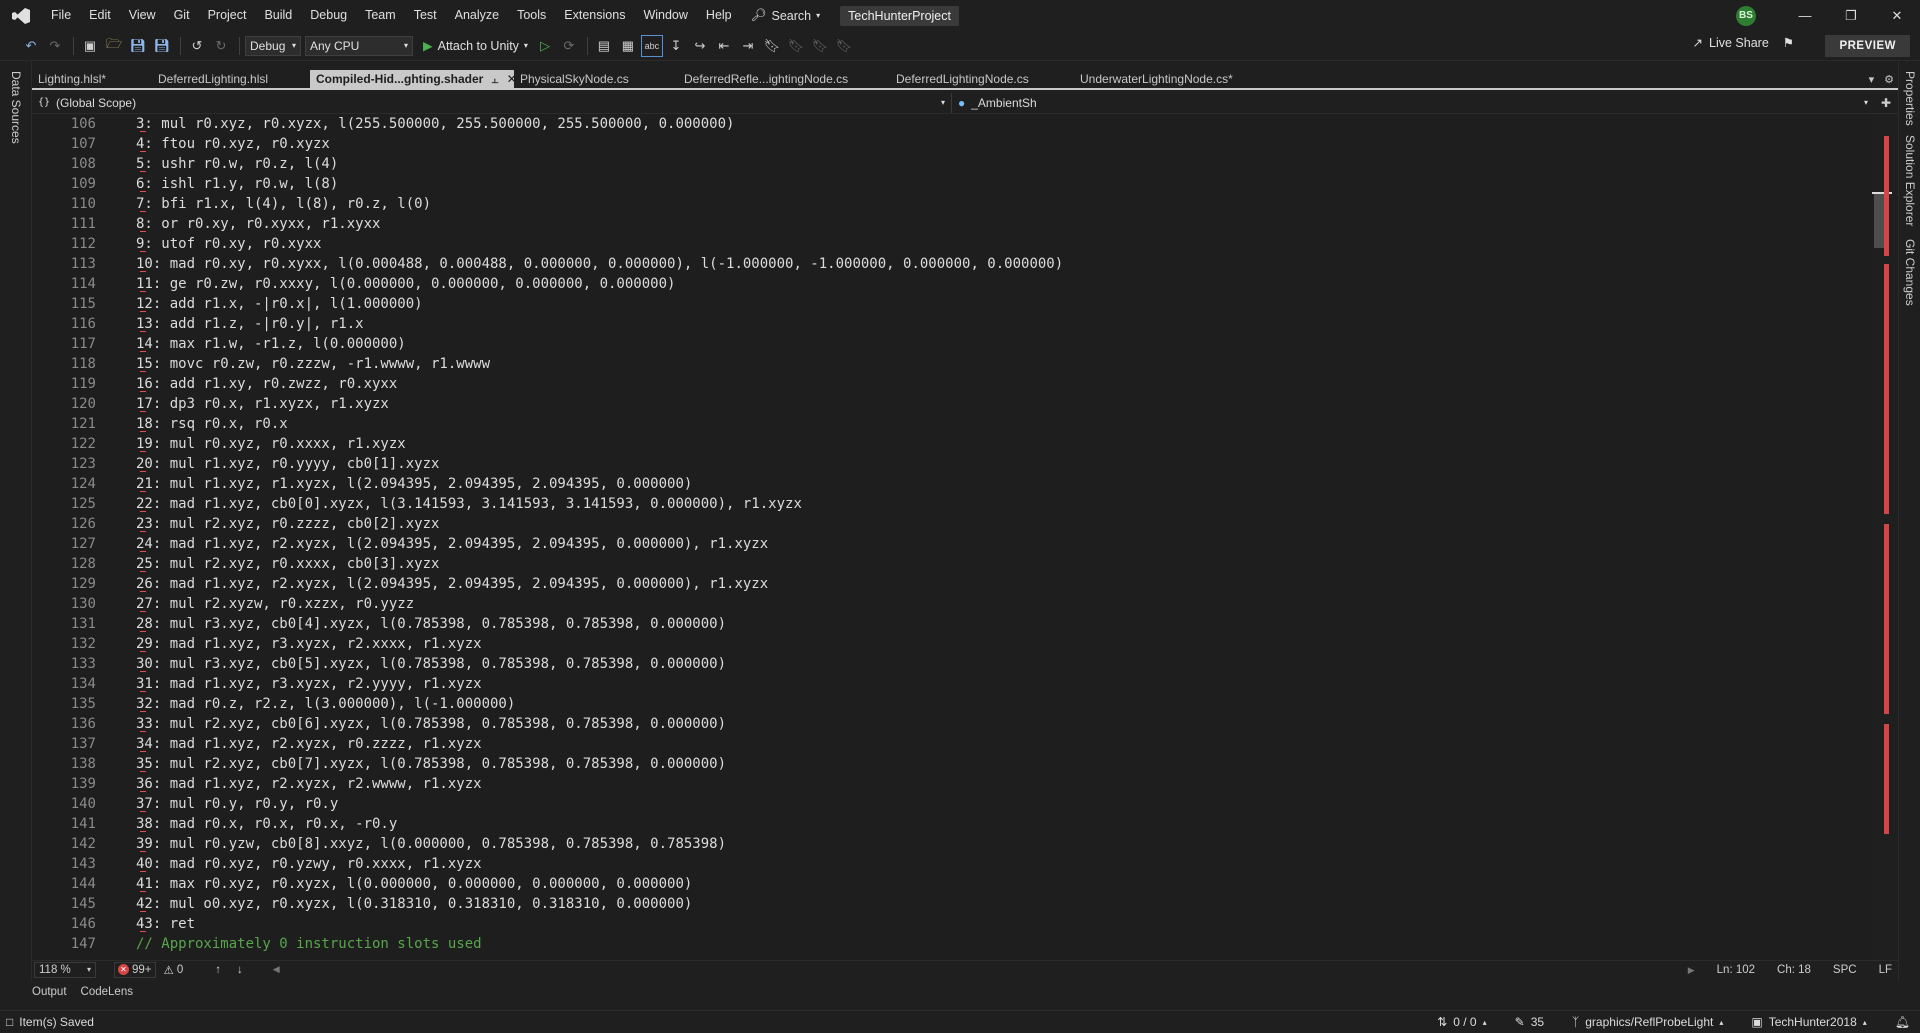  I want to click on pending-changes-status: ✎ 35, so click(1529, 1022).